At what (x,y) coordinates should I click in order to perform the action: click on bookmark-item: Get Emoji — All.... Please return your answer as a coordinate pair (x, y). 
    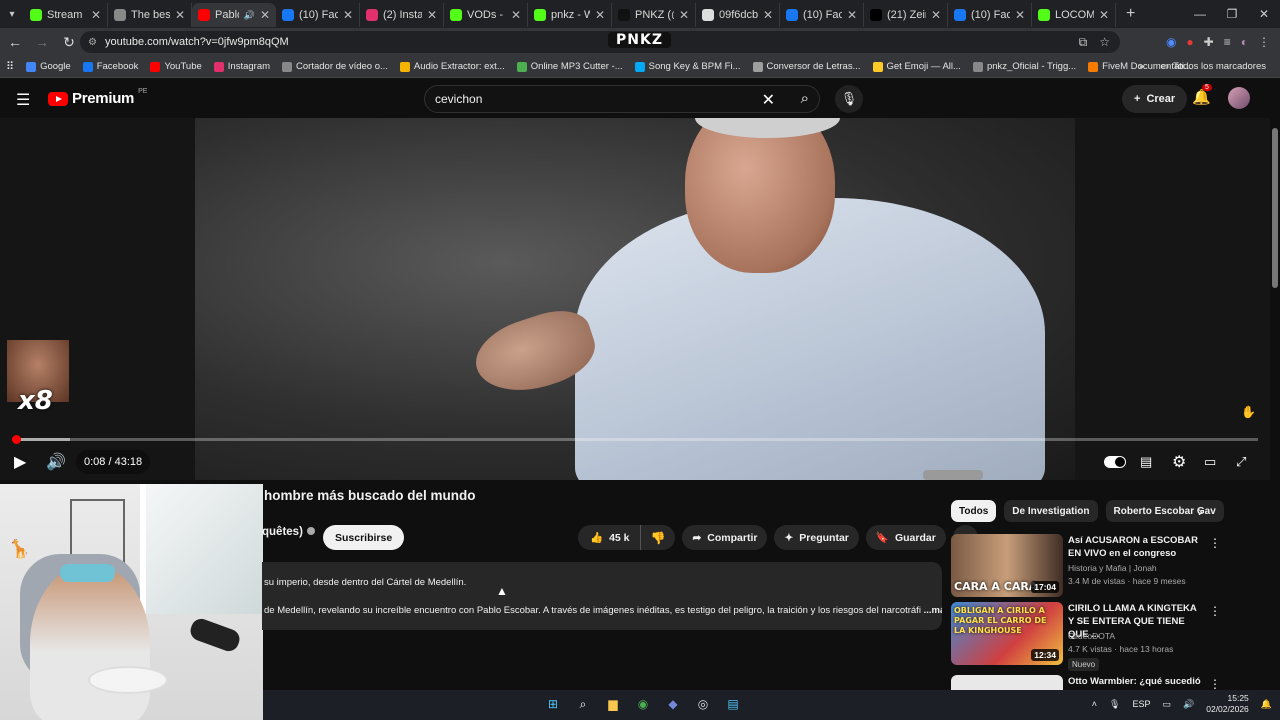
    Looking at the image, I should click on (917, 66).